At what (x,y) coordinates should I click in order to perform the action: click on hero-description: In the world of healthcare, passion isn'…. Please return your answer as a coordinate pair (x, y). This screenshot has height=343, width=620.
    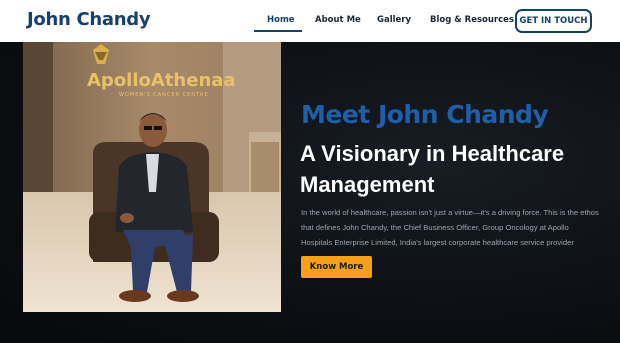
    Looking at the image, I should click on (450, 227).